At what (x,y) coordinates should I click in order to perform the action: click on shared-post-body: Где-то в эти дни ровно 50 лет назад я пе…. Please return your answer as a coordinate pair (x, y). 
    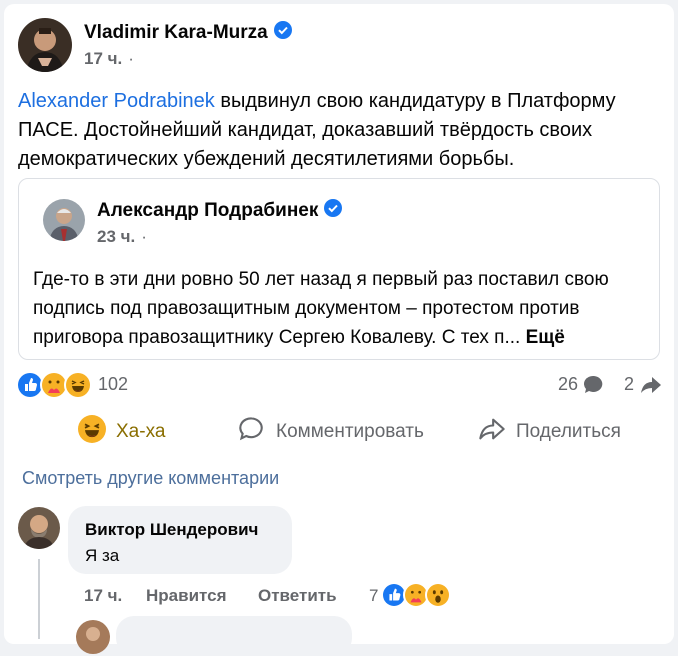
    Looking at the image, I should click on (321, 308).